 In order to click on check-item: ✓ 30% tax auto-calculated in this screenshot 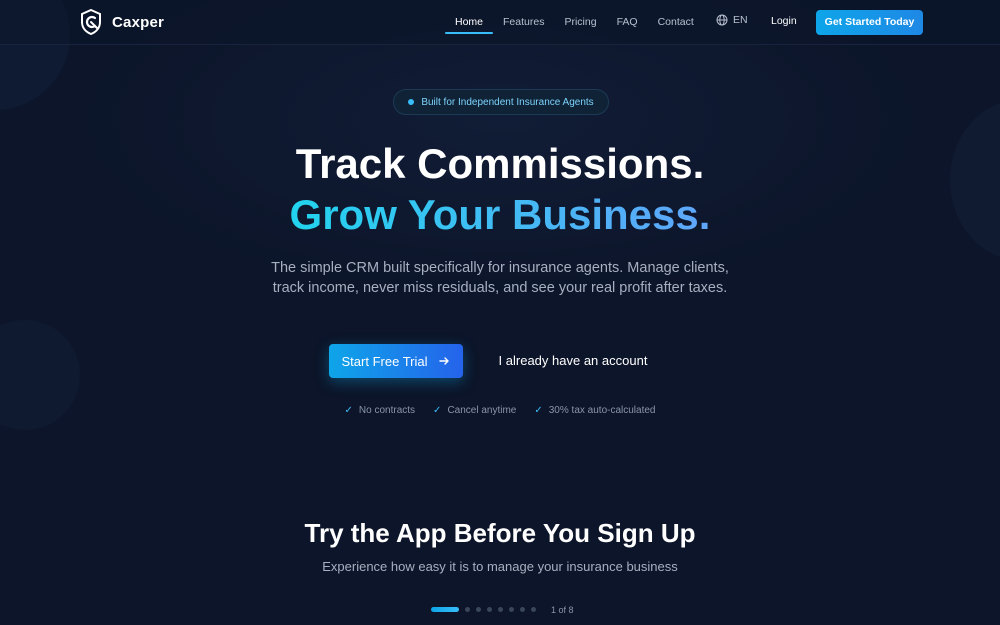, I will do `click(594, 410)`.